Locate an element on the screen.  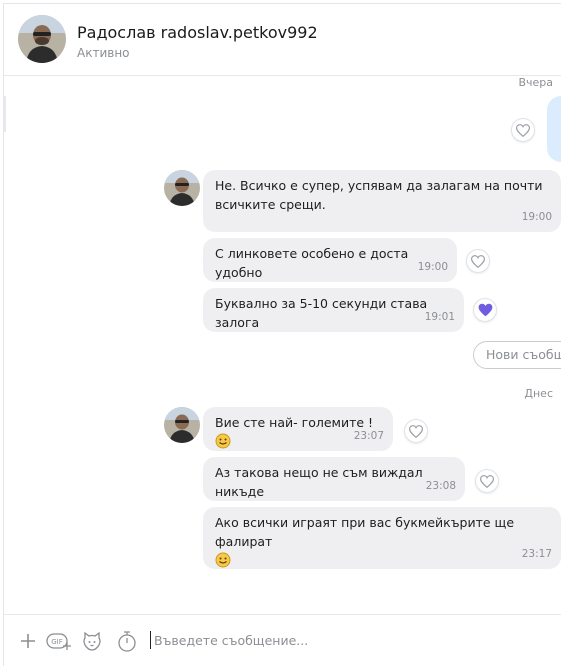
sticker-button is located at coordinates (92, 641).